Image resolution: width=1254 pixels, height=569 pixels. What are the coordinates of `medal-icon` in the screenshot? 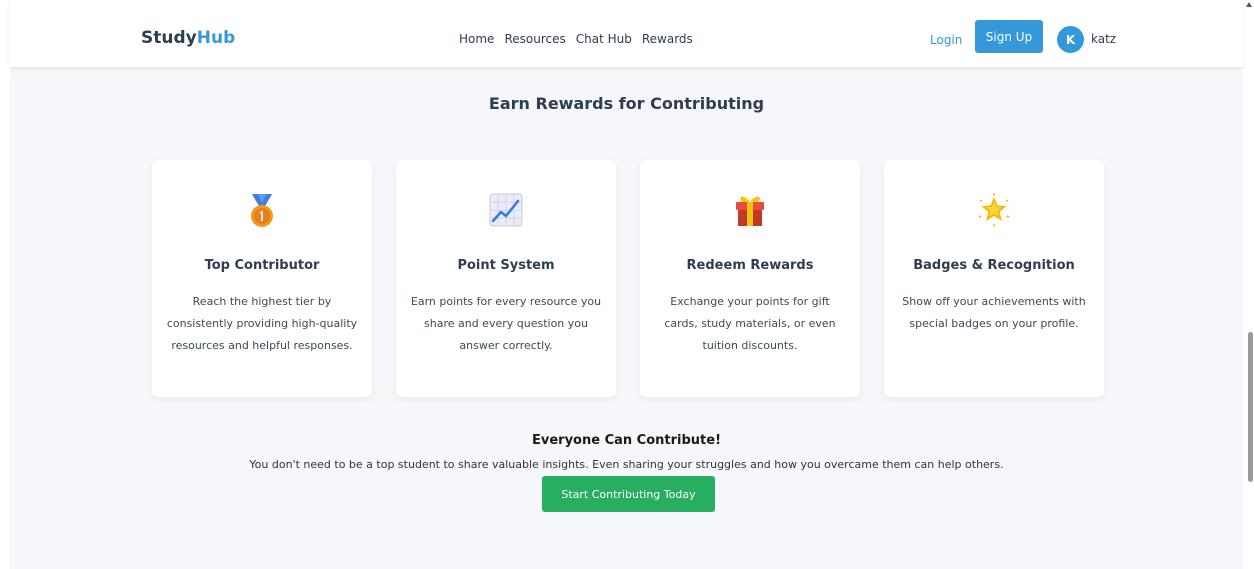 It's located at (262, 211).